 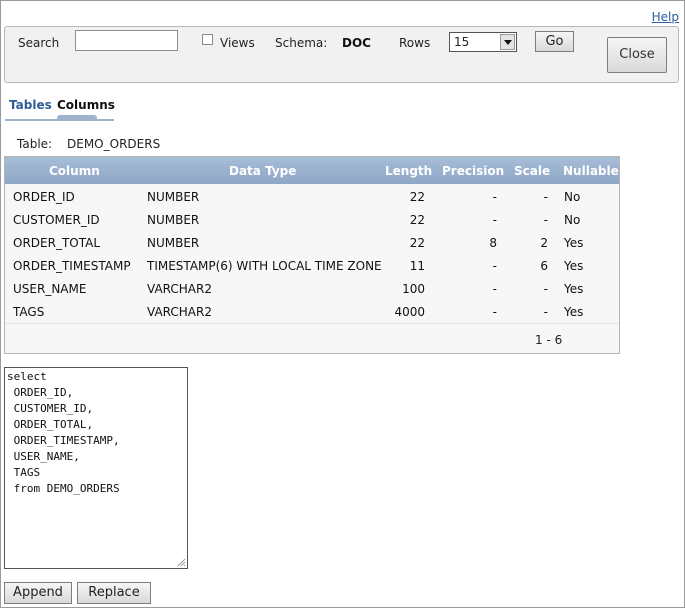 I want to click on append-button: Append, so click(x=38, y=593).